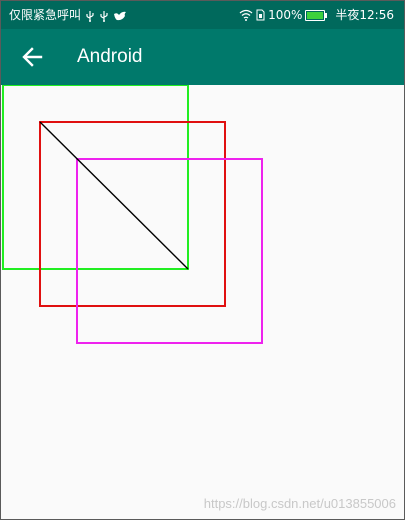 The image size is (405, 520). Describe the element at coordinates (285, 15) in the screenshot. I see `battery-percent: 100%` at that location.